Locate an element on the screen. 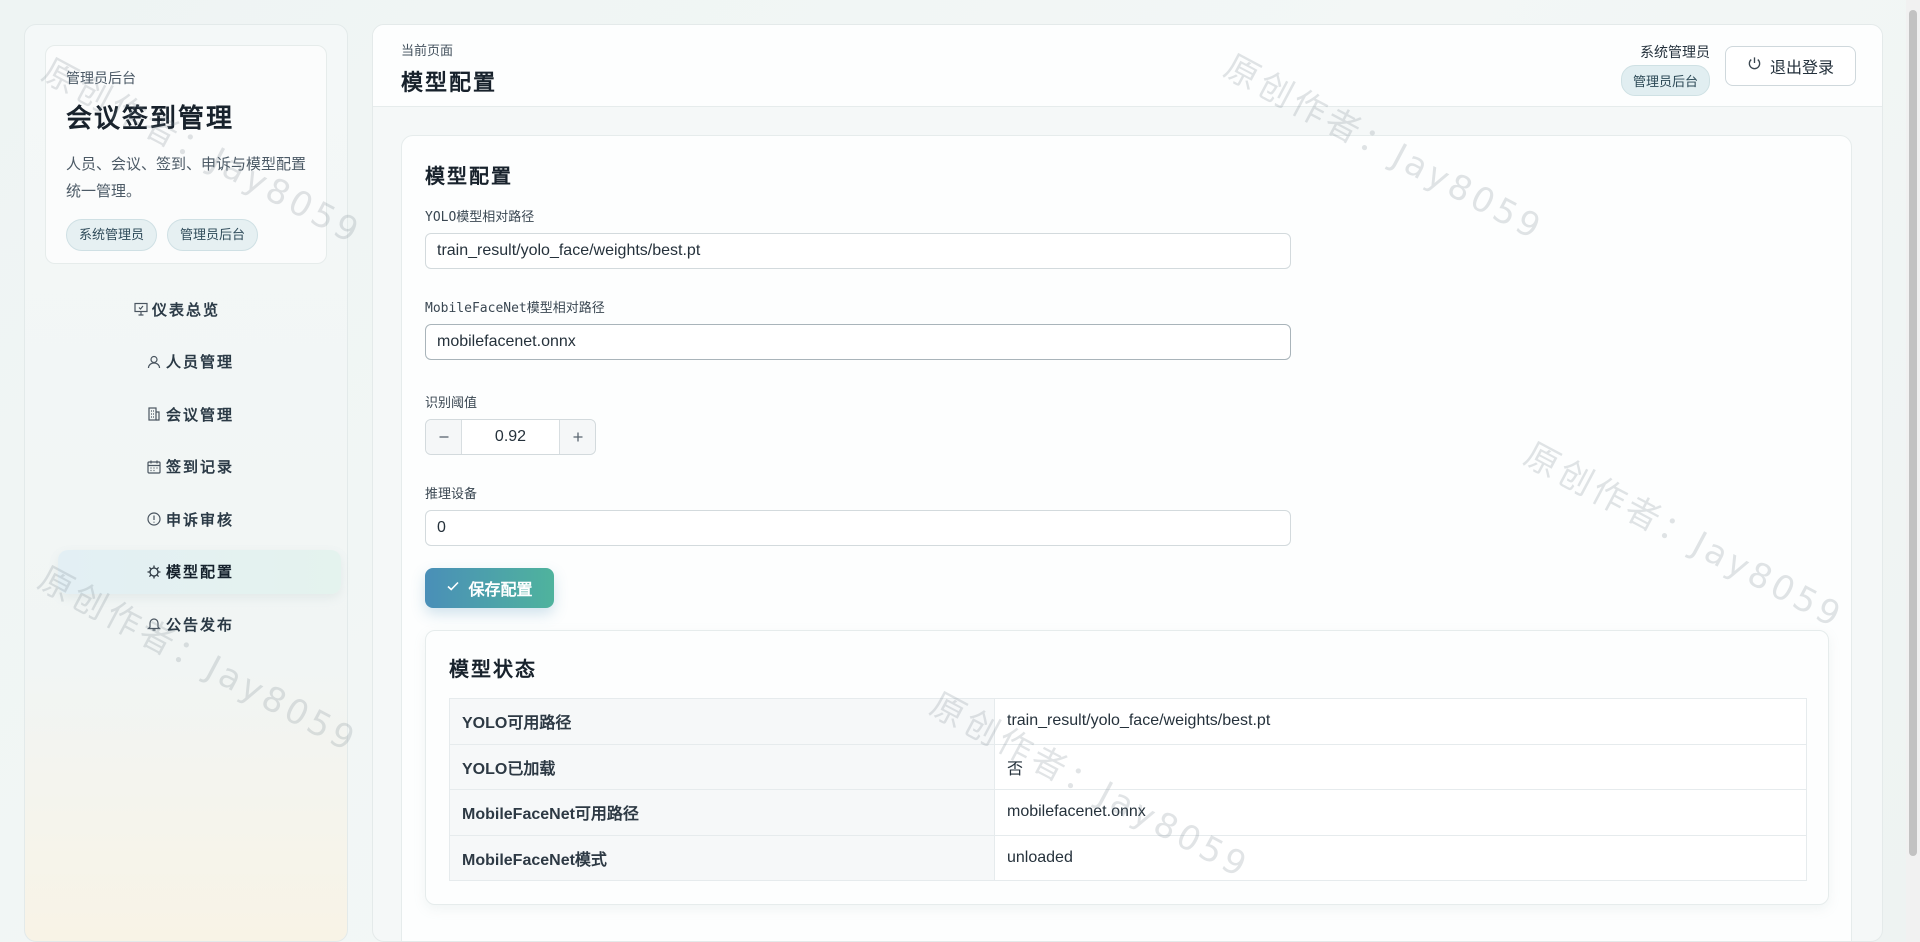 The width and height of the screenshot is (1920, 942). page-scrollbar is located at coordinates (1913, 471).